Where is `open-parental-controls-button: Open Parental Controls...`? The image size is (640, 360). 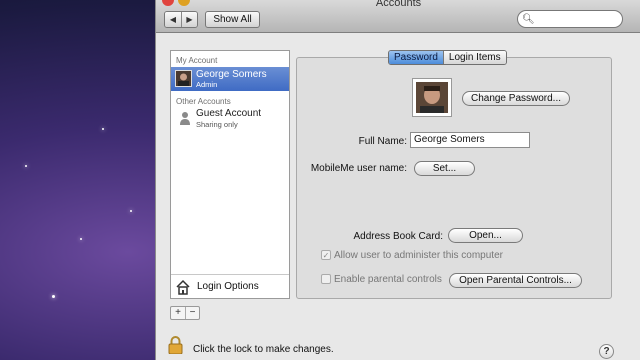
open-parental-controls-button: Open Parental Controls... is located at coordinates (515, 280).